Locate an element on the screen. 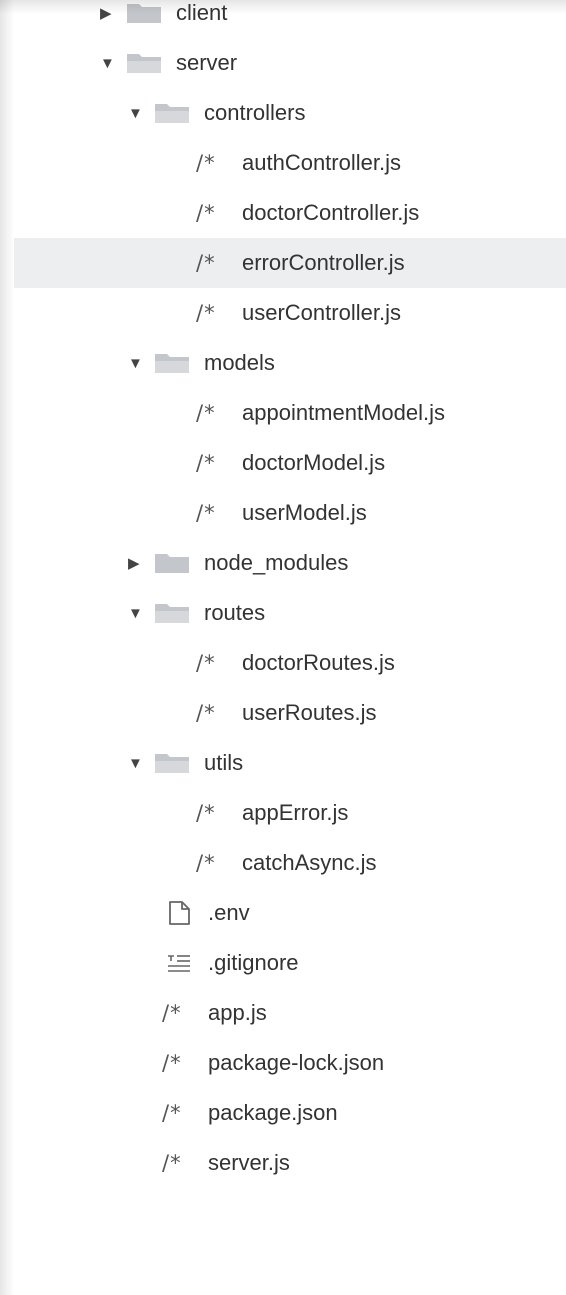  tree-file-row: /* doctorRoutes.js is located at coordinates (290, 663).